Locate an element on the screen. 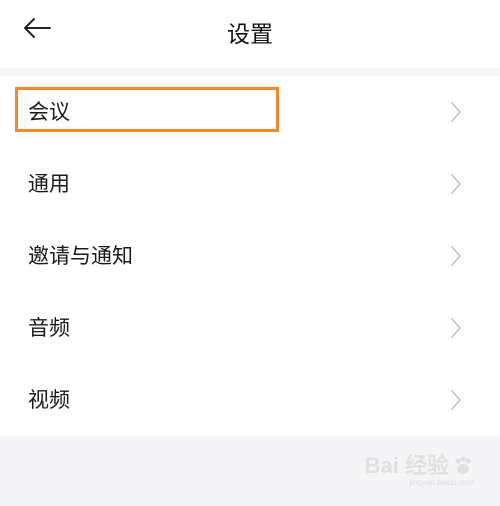  settings-item-audio: 音频 is located at coordinates (250, 328).